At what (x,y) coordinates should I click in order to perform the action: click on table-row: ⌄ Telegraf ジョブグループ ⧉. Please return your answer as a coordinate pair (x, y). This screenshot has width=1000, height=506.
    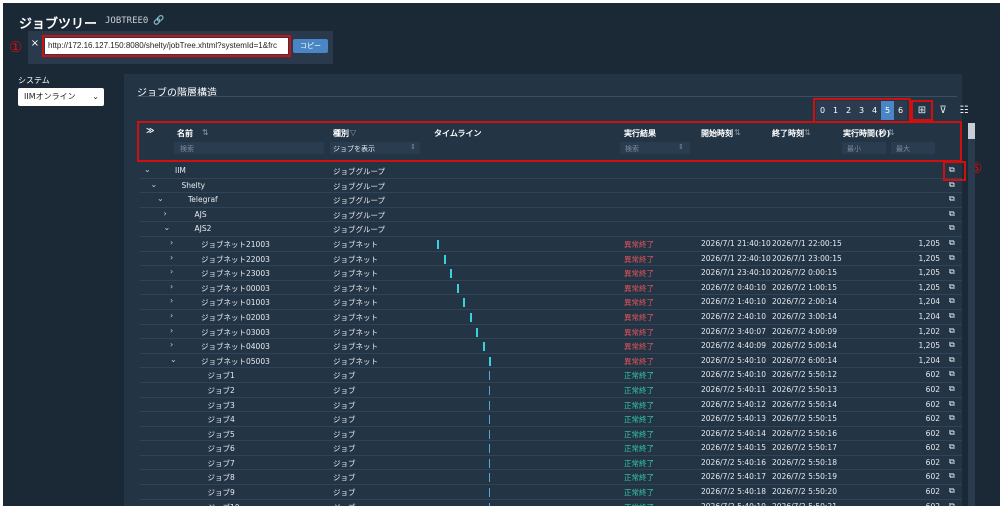
    Looking at the image, I should click on (551, 200).